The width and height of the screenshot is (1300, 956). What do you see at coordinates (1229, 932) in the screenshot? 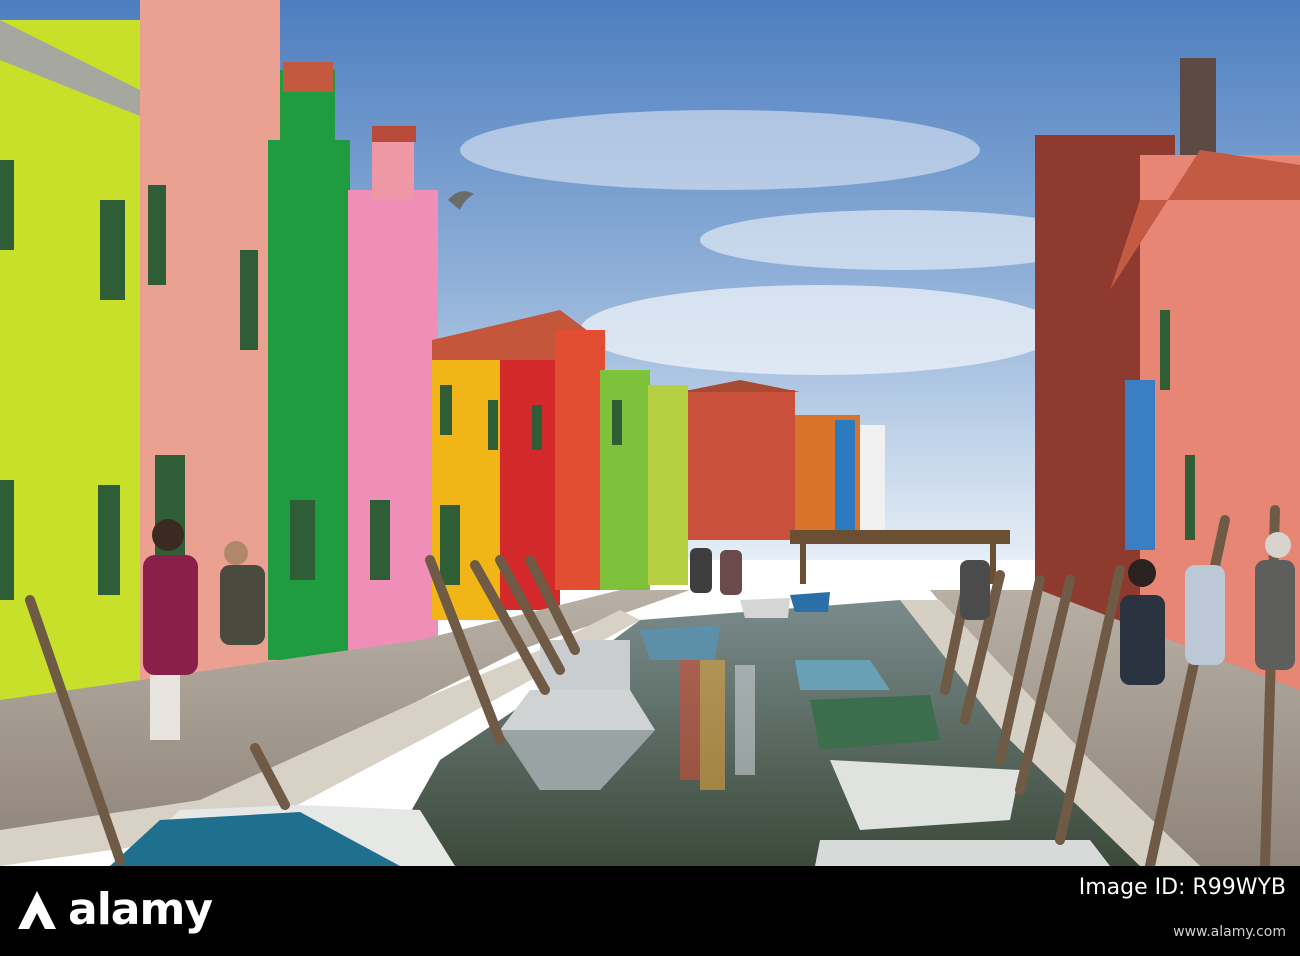
I see `website-url: www.alamy.com` at bounding box center [1229, 932].